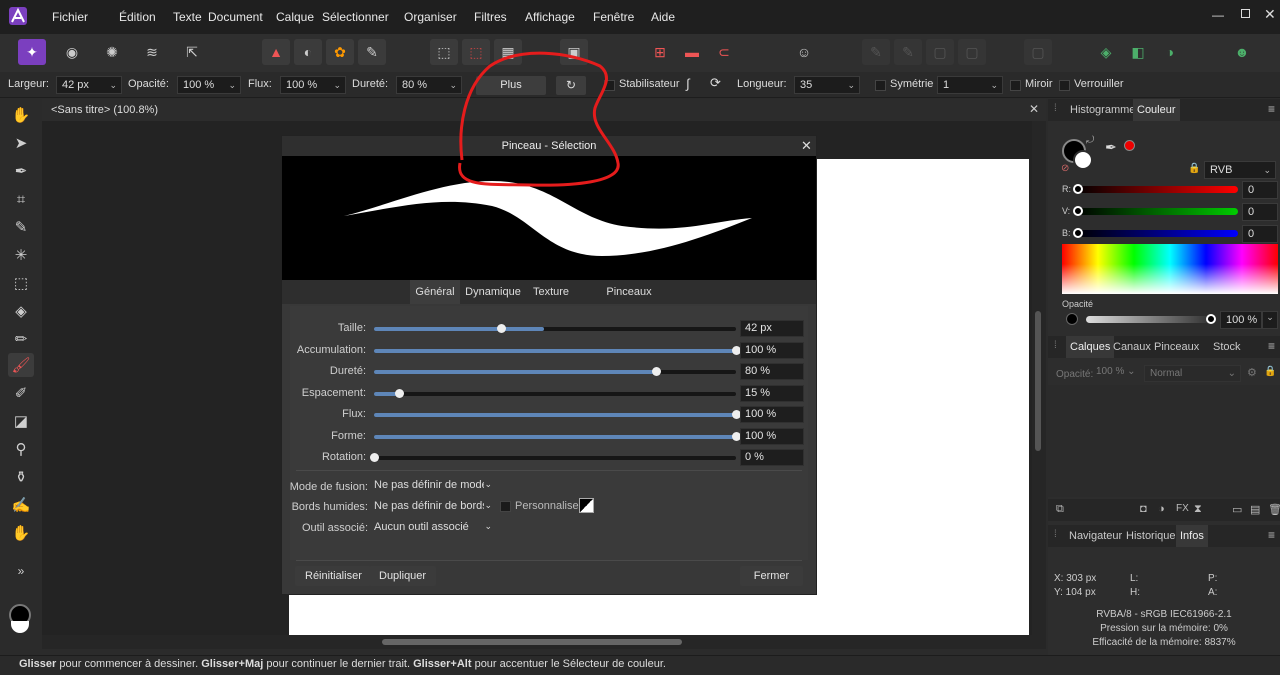 This screenshot has width=1280, height=675. What do you see at coordinates (72, 52) in the screenshot?
I see `persona-liquify-icon: ◉` at bounding box center [72, 52].